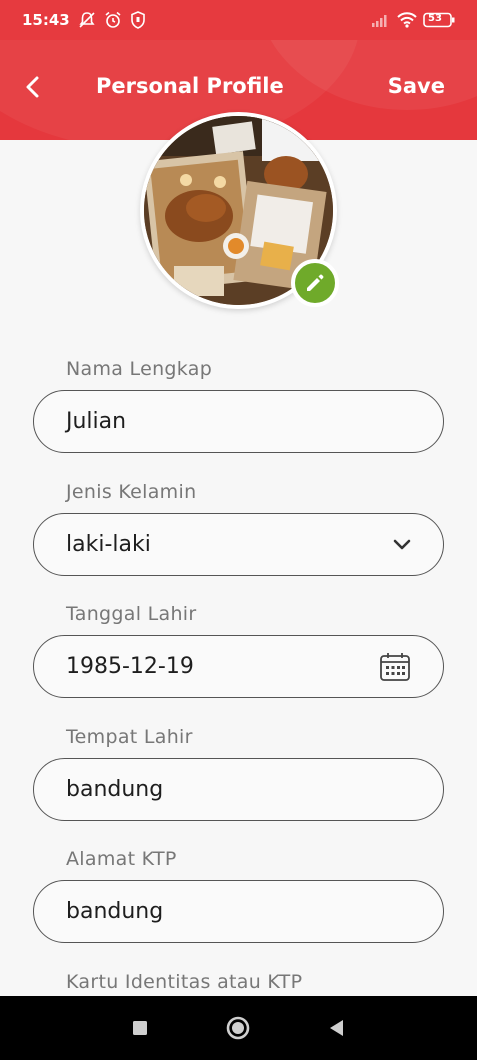 This screenshot has width=477, height=1060. Describe the element at coordinates (130, 666) in the screenshot. I see `birth-date-value: 1985-12-19` at that location.